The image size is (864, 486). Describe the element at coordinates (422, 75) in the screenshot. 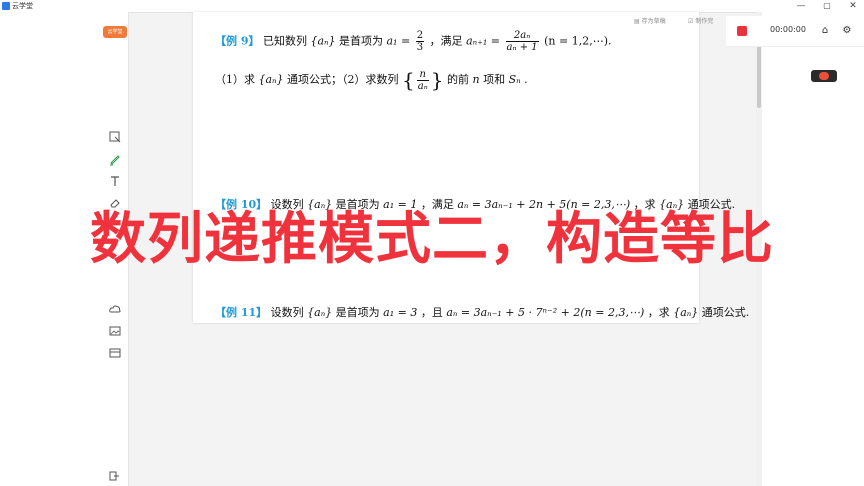

I see `numerator: n` at that location.